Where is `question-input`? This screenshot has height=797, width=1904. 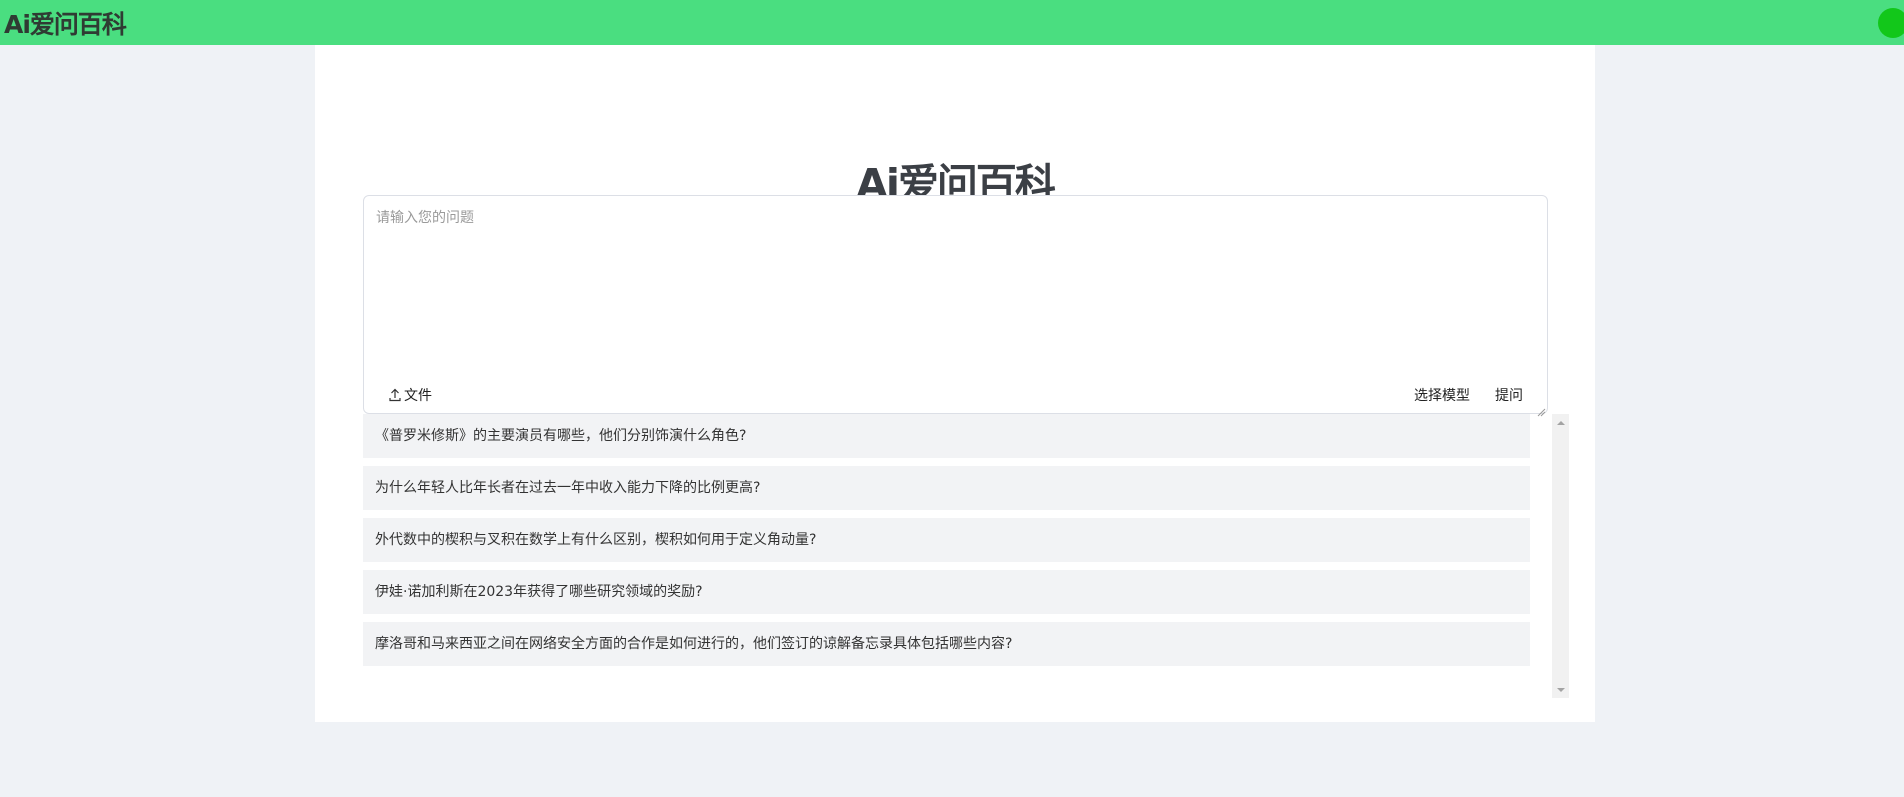
question-input is located at coordinates (955, 281).